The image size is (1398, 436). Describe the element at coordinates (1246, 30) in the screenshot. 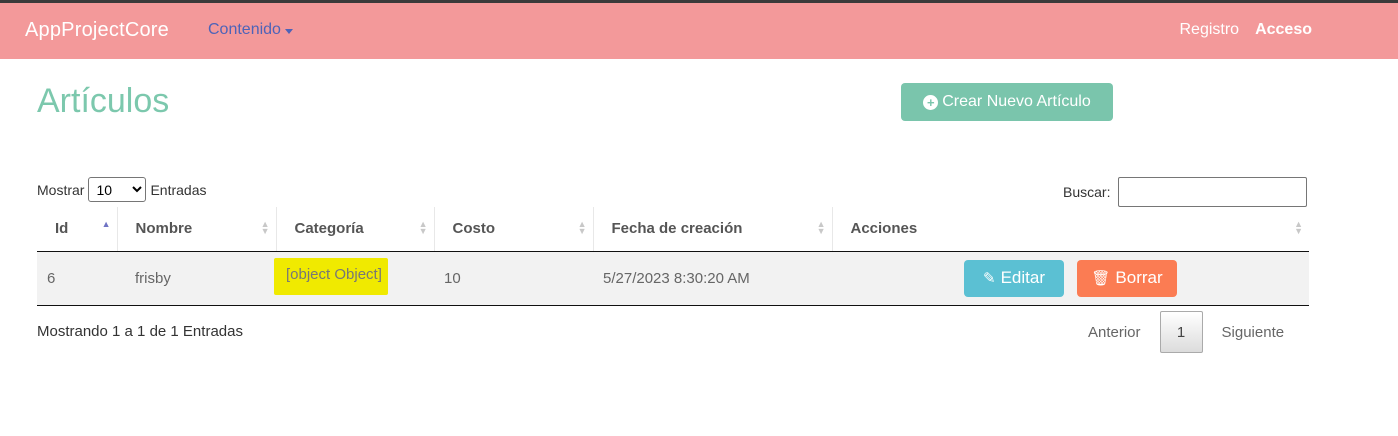

I see `nav-right-links: Registro Acceso` at that location.